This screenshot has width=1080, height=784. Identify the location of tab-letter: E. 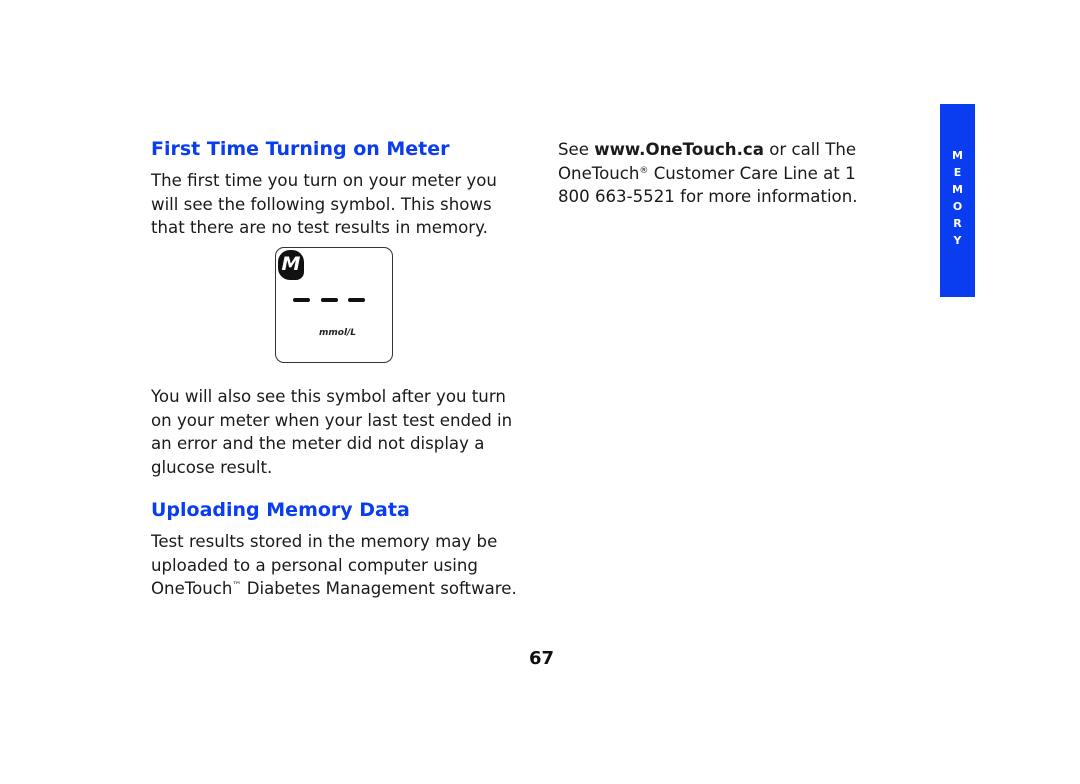
(957, 172).